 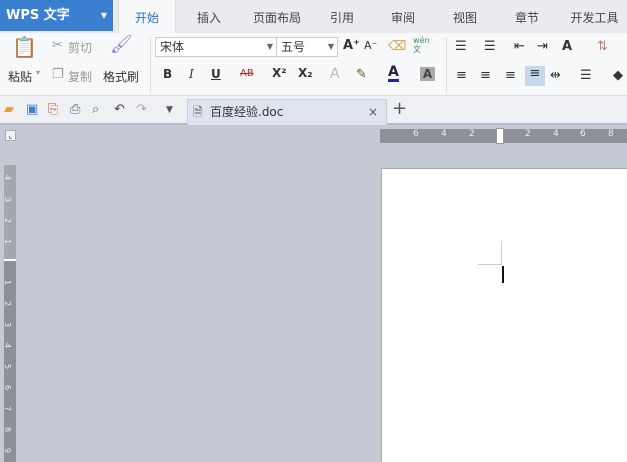 I want to click on tab-insert: 插入, so click(x=209, y=16).